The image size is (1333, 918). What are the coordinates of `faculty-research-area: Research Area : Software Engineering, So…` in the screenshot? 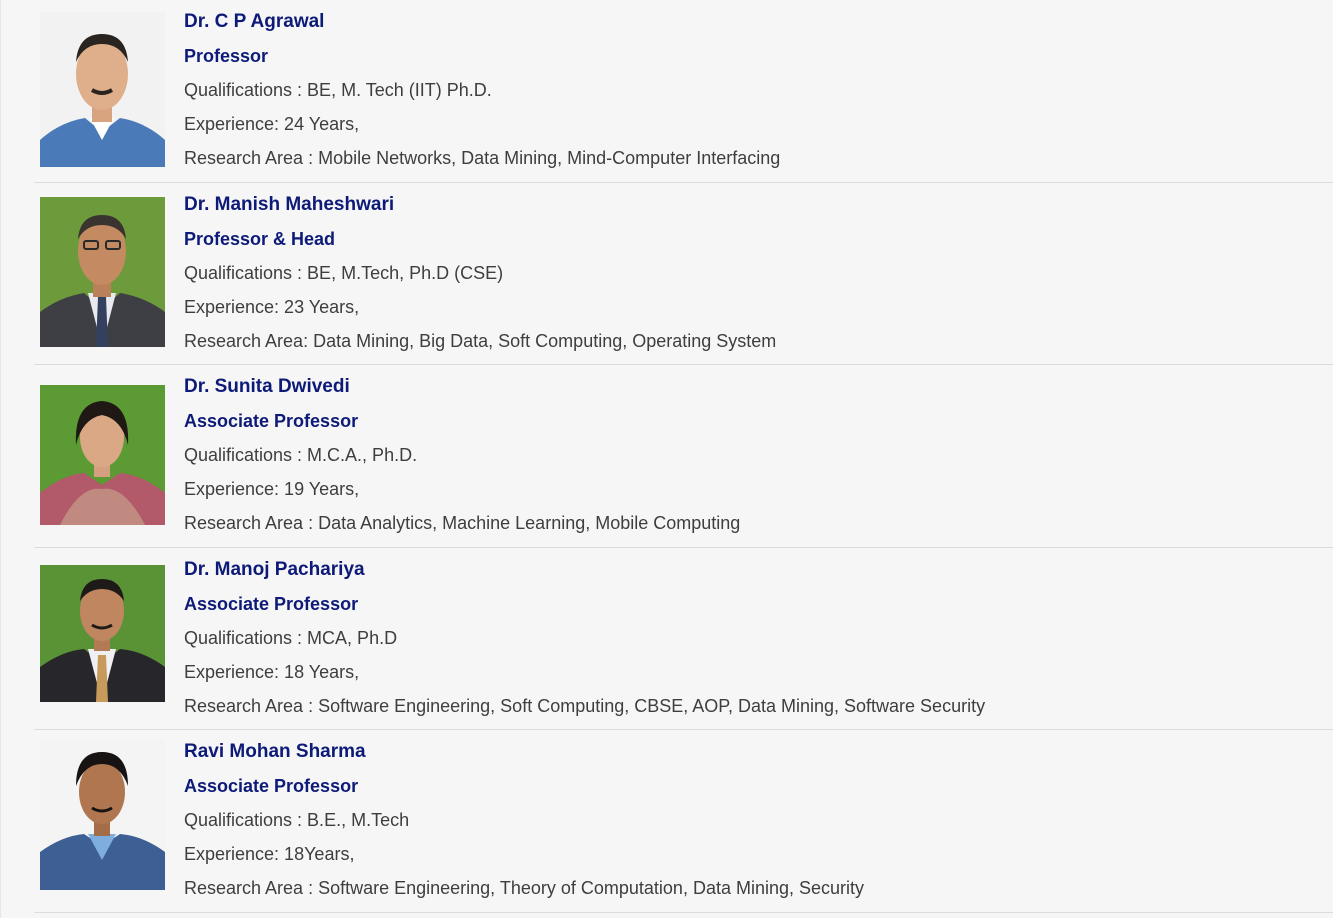 It's located at (585, 705).